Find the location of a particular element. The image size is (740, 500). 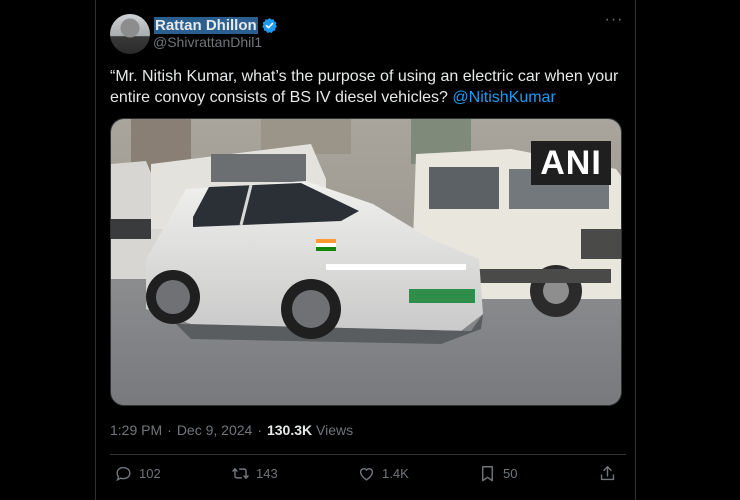

author-row: Rattan Dhillon is located at coordinates (216, 25).